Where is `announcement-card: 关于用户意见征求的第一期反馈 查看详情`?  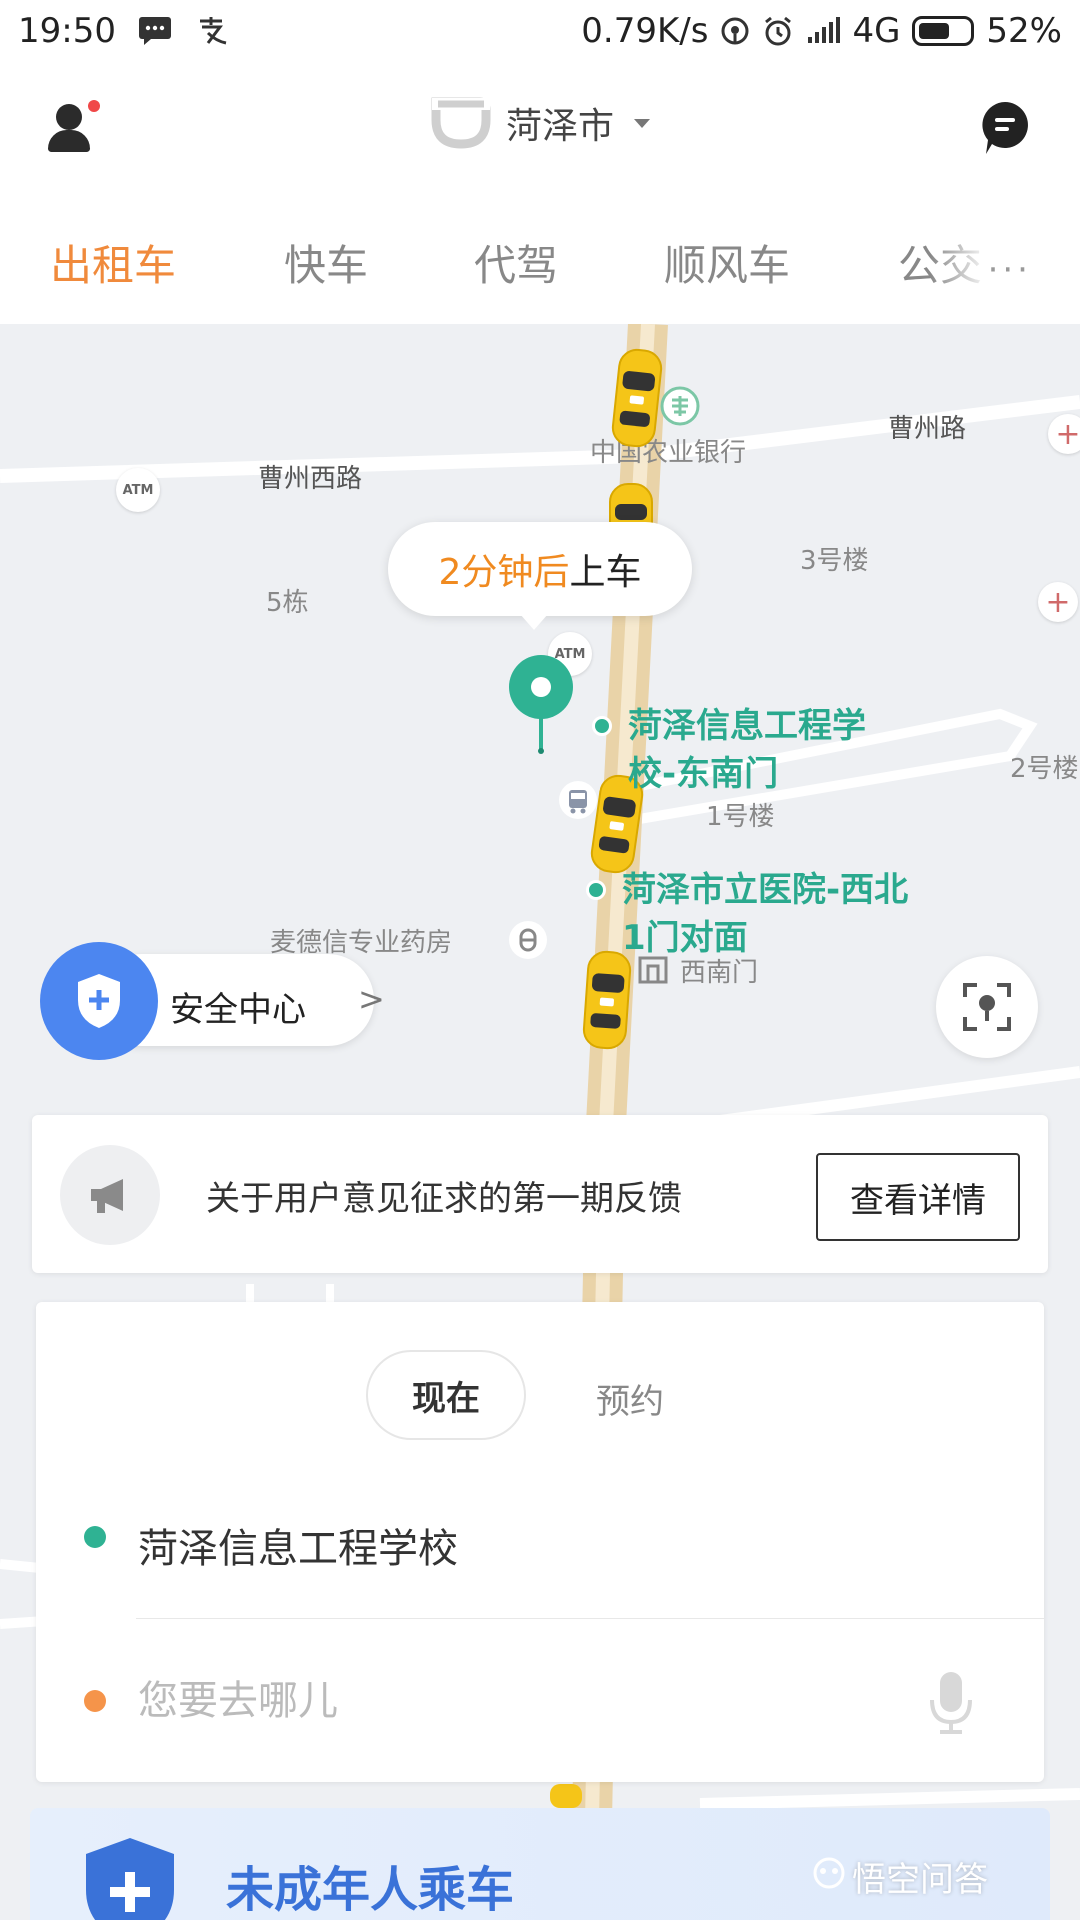 announcement-card: 关于用户意见征求的第一期反馈 查看详情 is located at coordinates (540, 1194).